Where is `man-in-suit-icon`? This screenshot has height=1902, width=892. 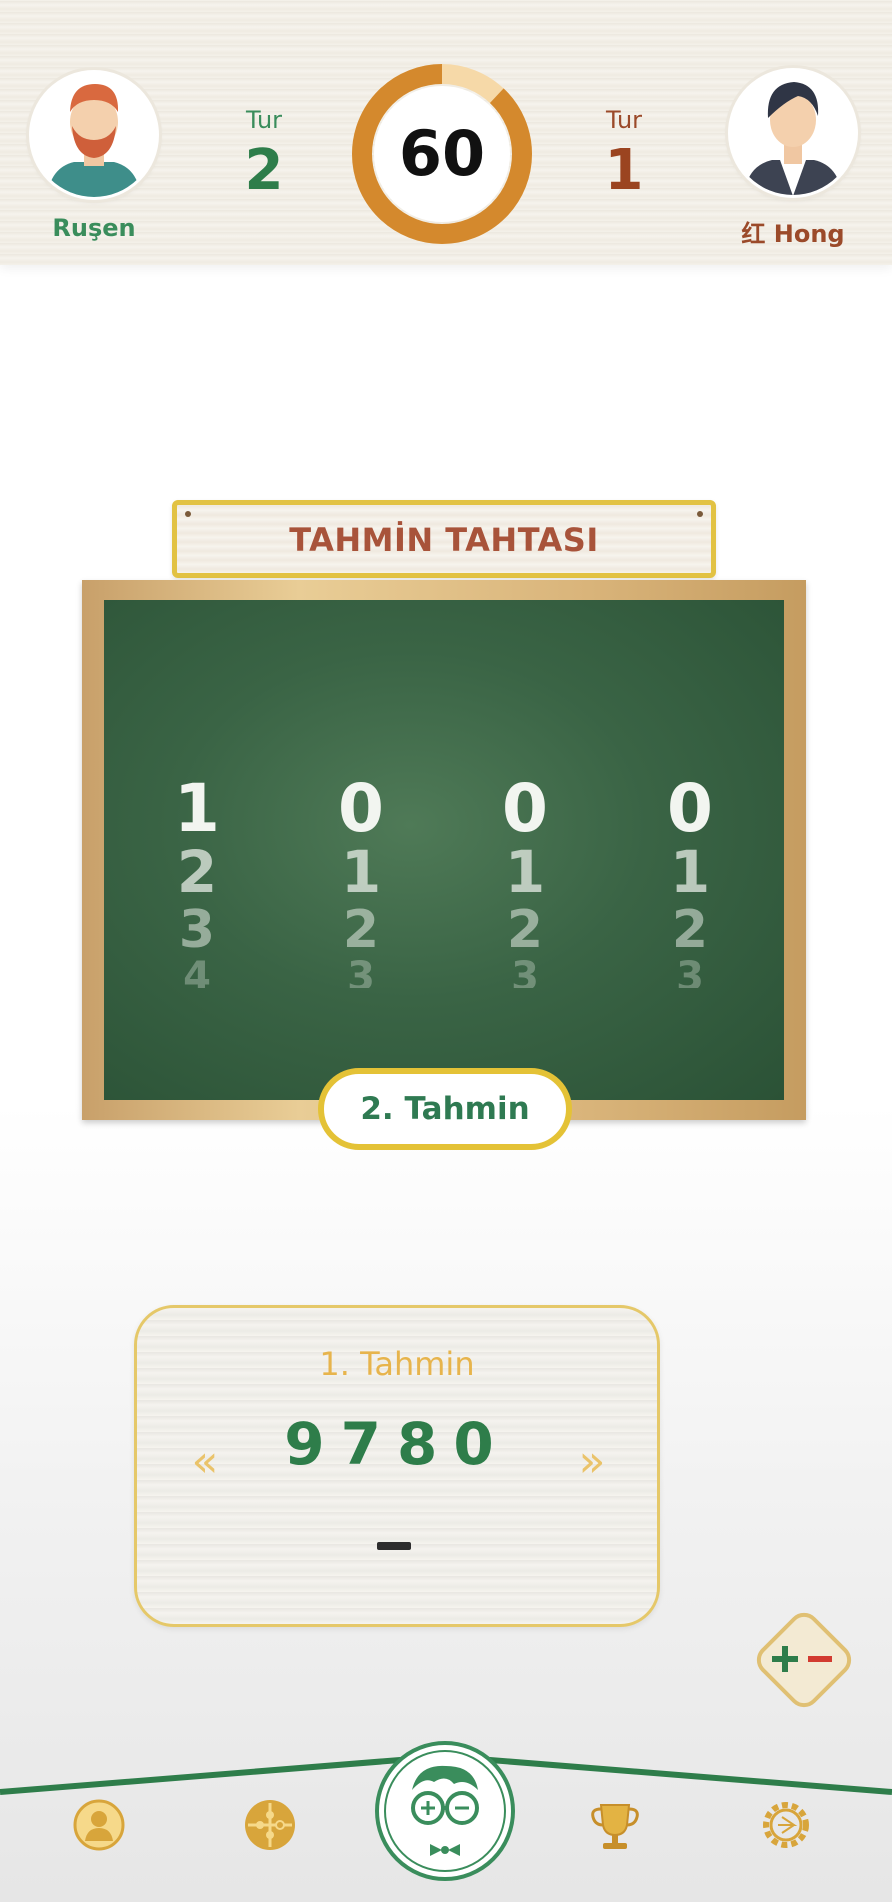 man-in-suit-icon is located at coordinates (793, 138).